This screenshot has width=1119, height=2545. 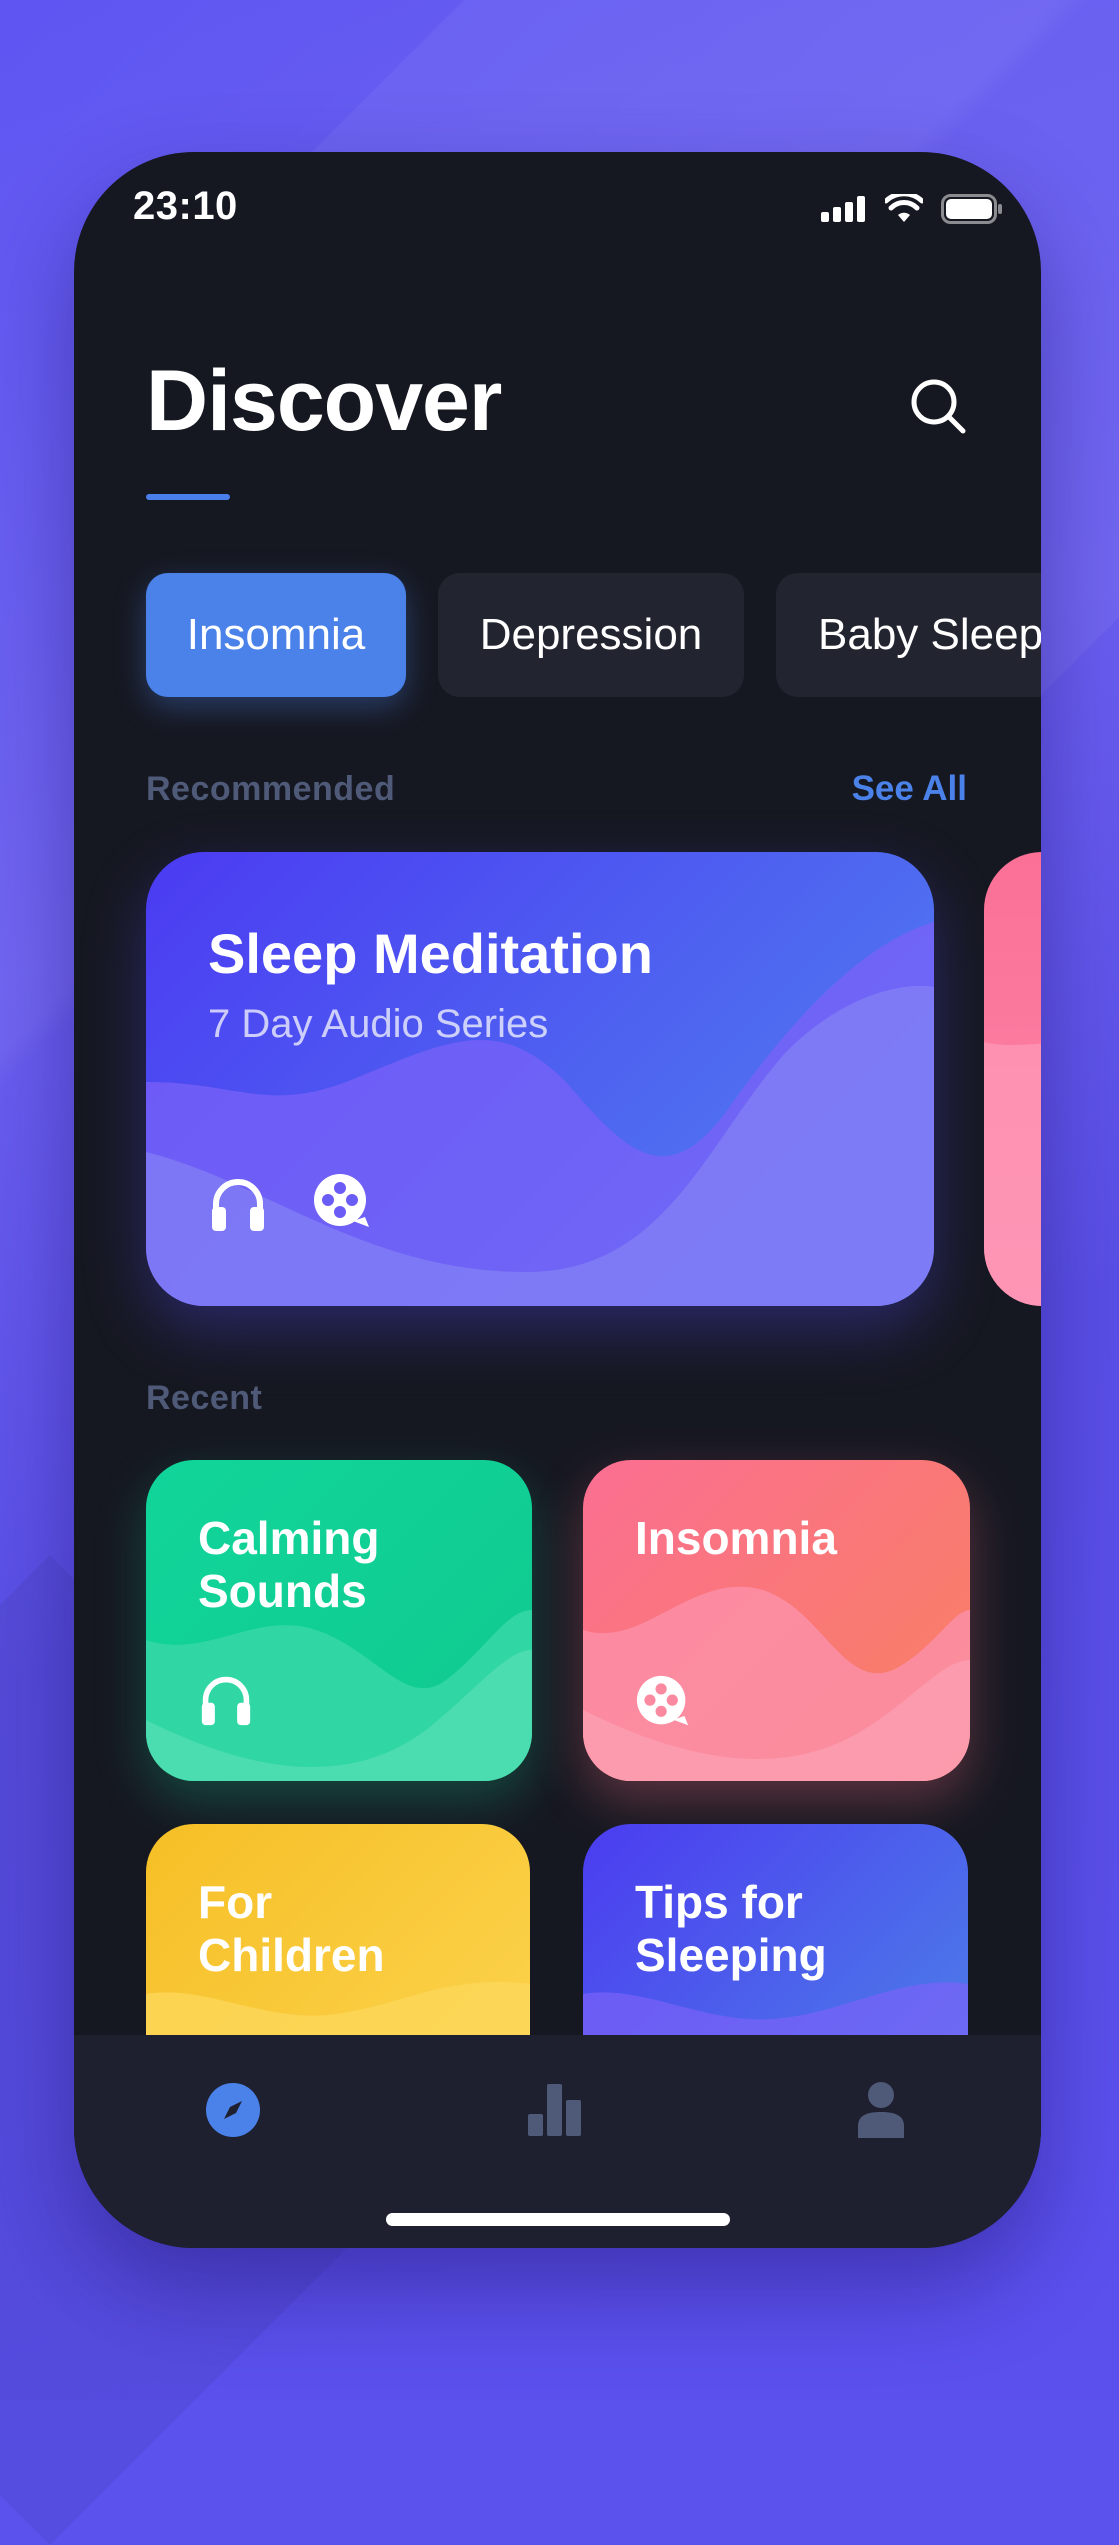 I want to click on recent-card-title: For Children, so click(x=291, y=1928).